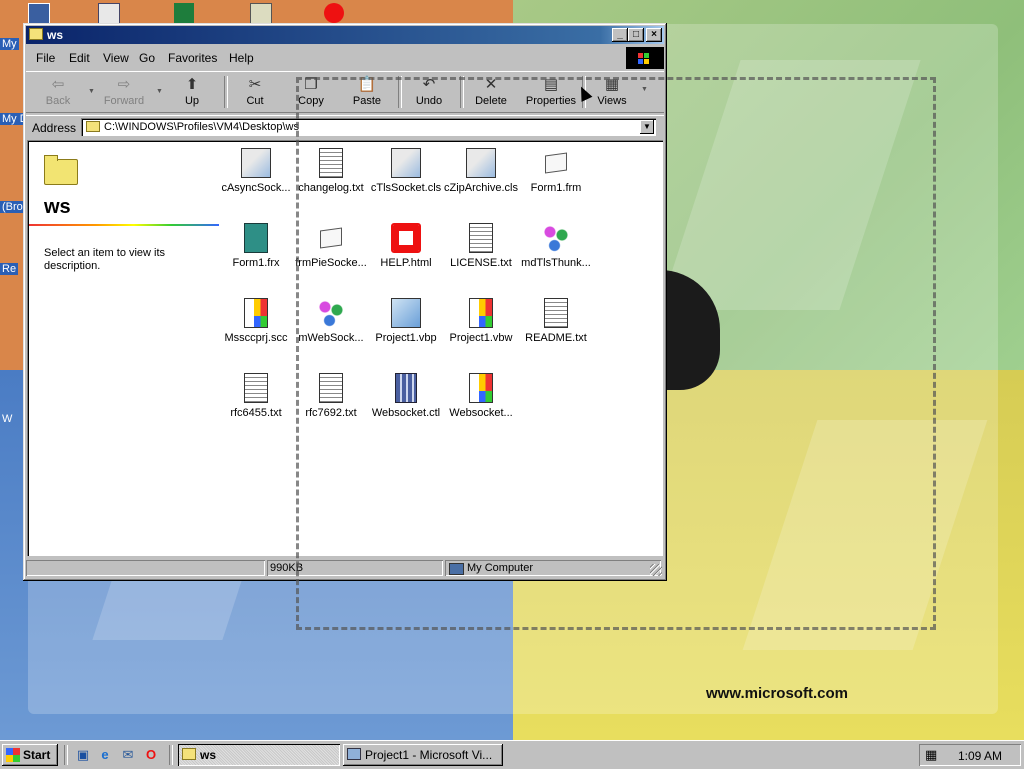 The height and width of the screenshot is (769, 1024). I want to click on start-button: Start, so click(30, 755).